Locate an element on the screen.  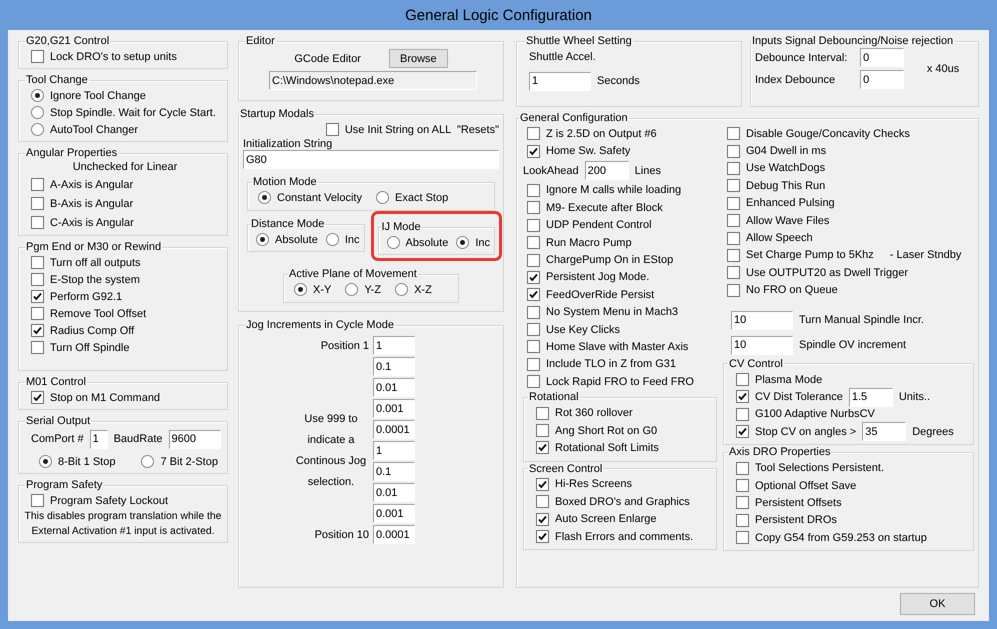
checkbox-label: Persistent Offsets is located at coordinates (798, 502).